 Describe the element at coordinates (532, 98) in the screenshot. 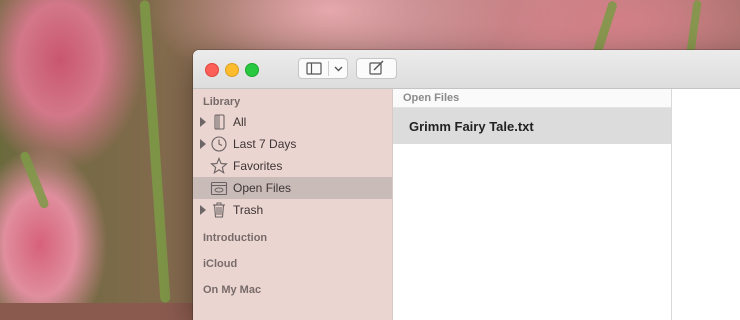

I see `list-header: Open Files` at that location.